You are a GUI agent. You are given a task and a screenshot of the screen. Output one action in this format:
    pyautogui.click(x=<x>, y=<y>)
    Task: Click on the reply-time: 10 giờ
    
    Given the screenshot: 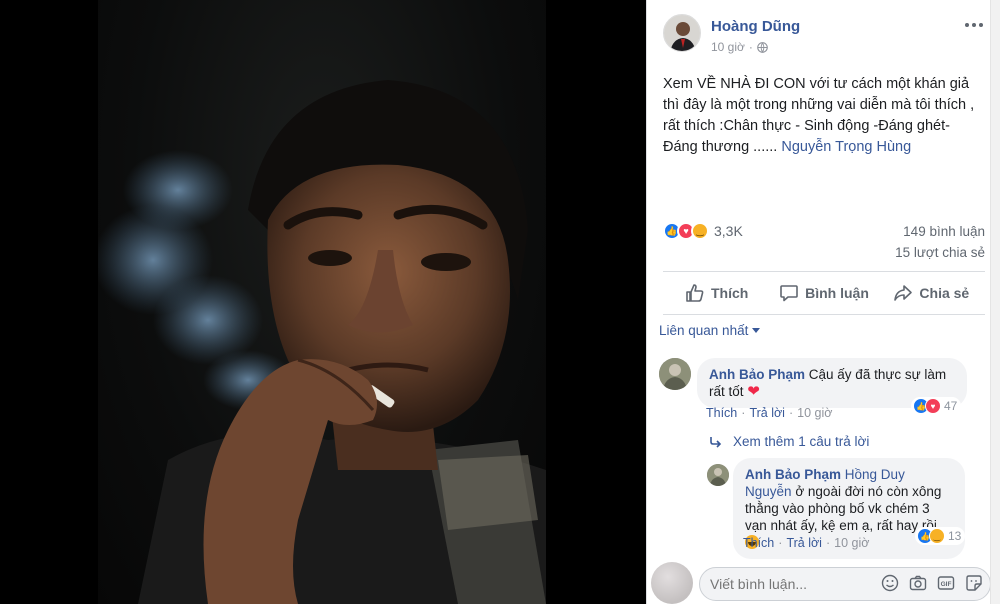 What is the action you would take?
    pyautogui.click(x=851, y=543)
    